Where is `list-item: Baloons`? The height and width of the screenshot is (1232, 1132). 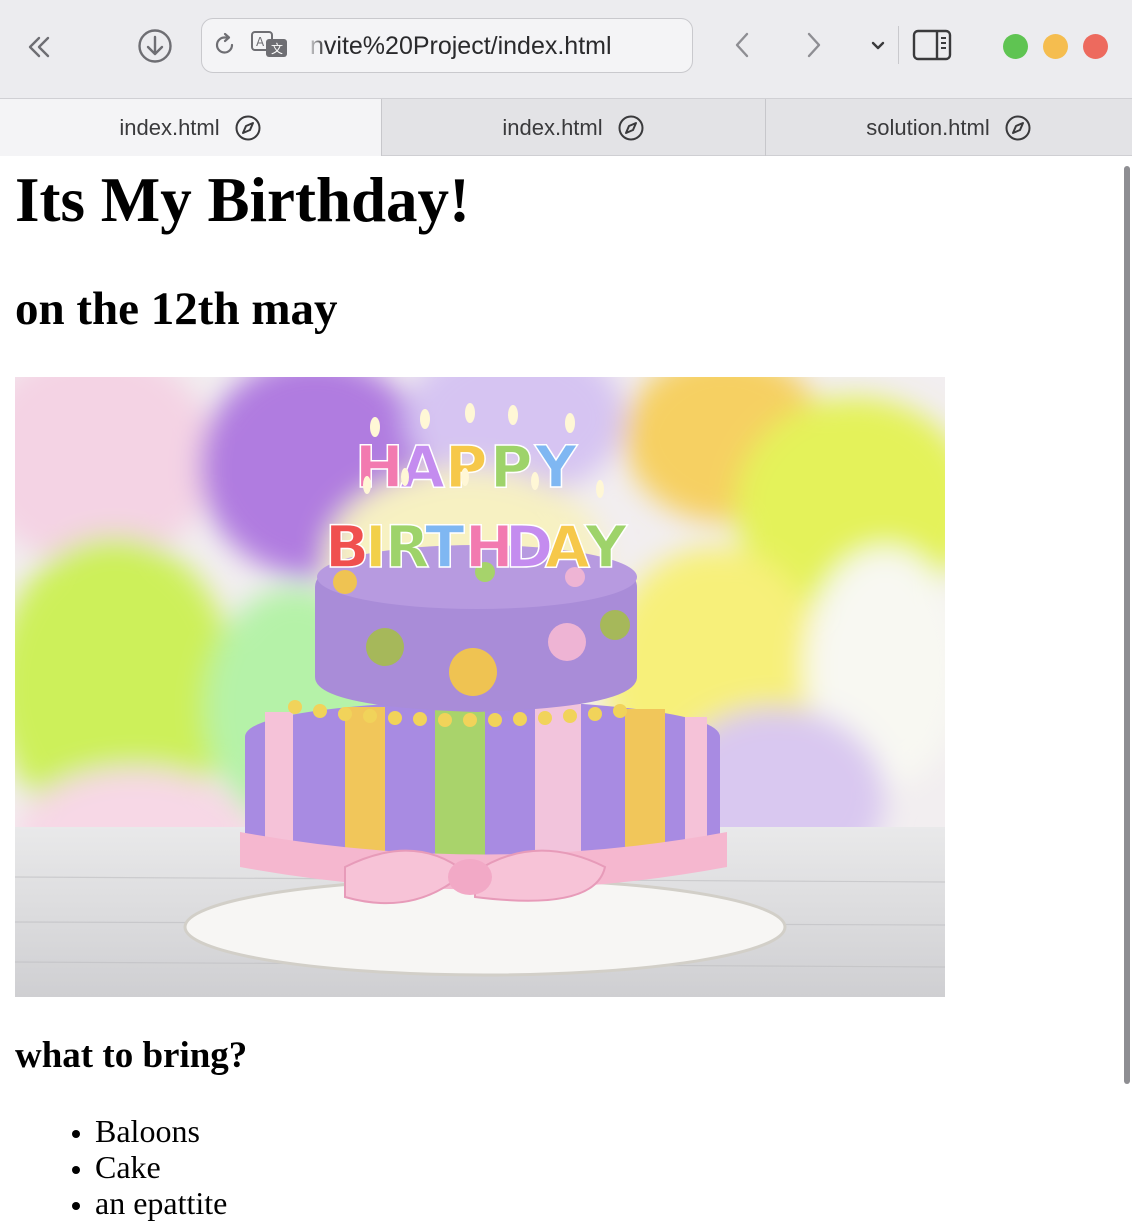 list-item: Baloons is located at coordinates (161, 1131).